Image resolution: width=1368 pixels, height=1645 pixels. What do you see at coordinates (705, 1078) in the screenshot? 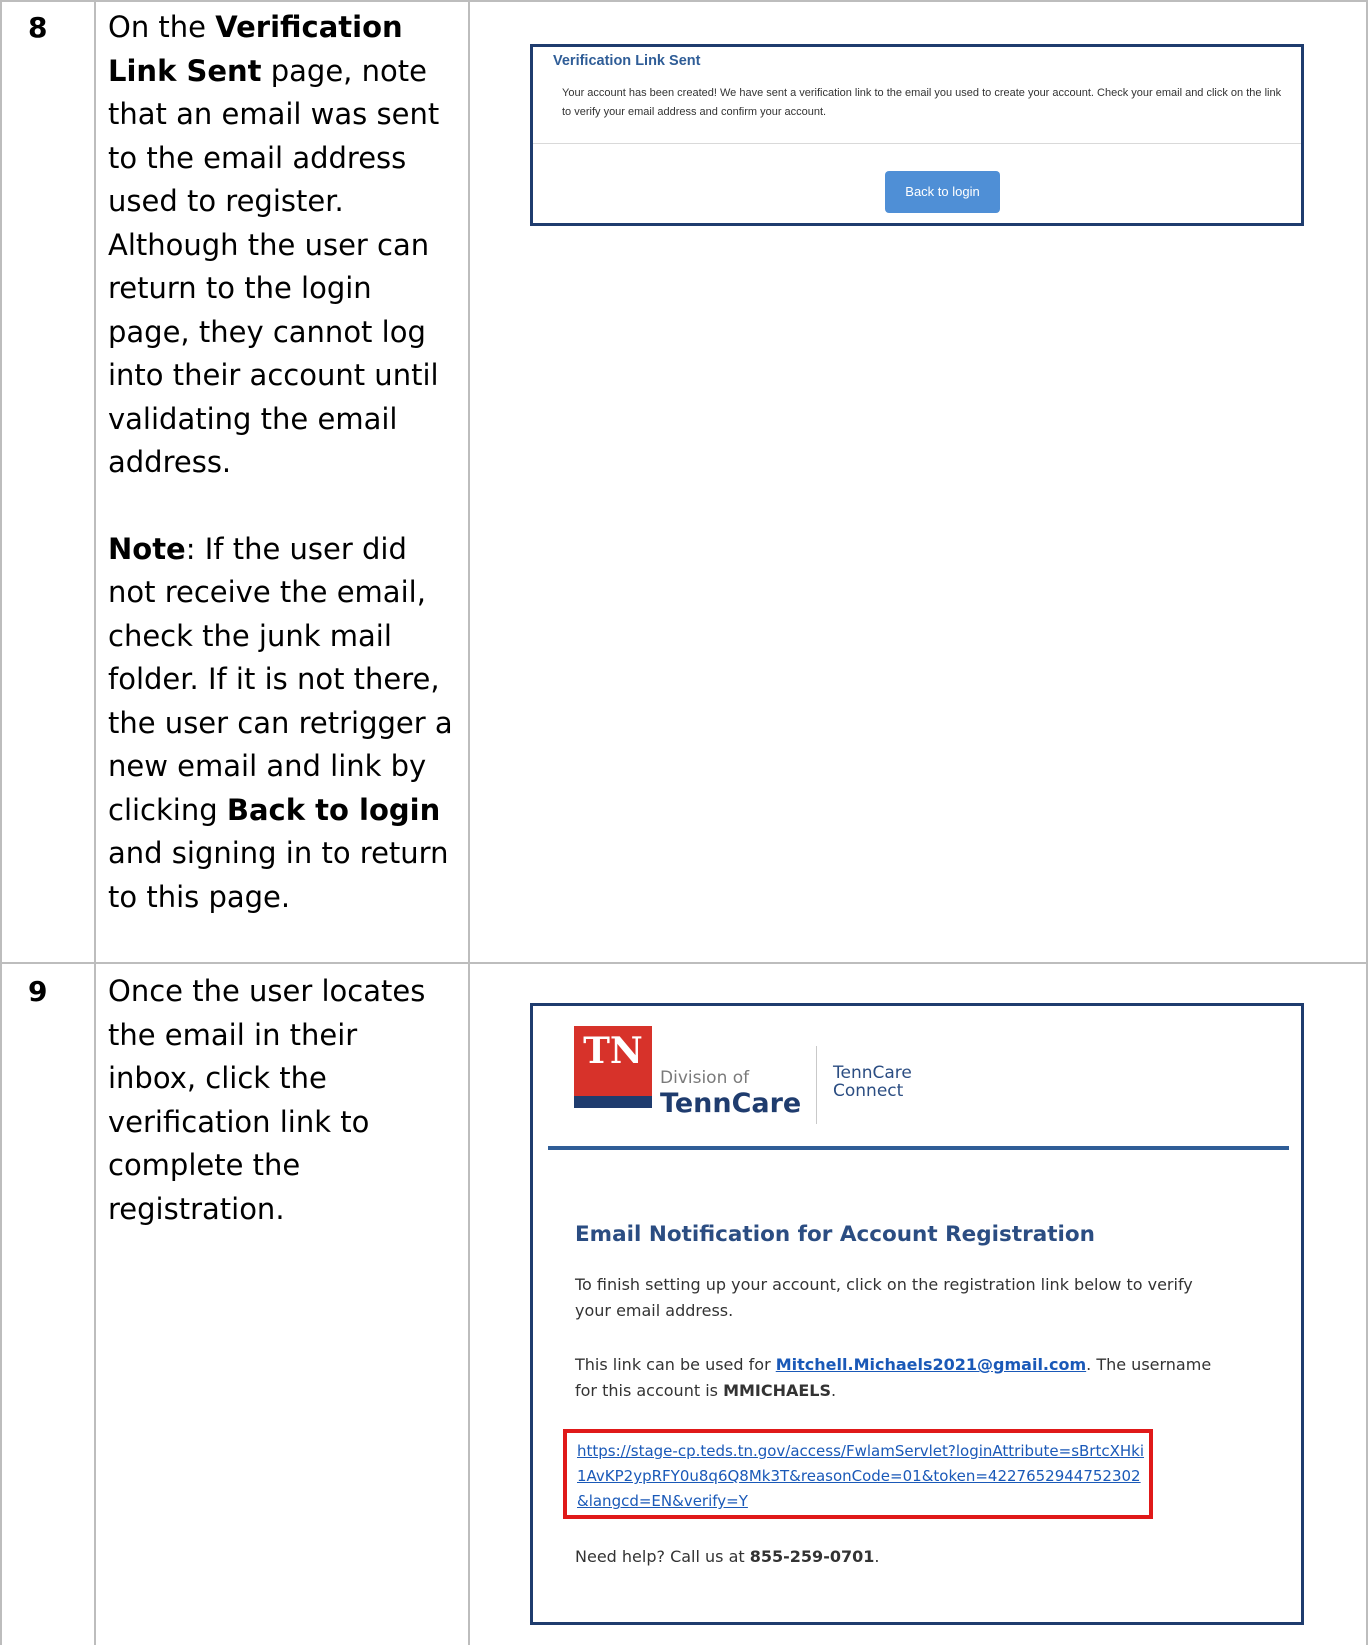
I see `logo-division-text: Division of` at bounding box center [705, 1078].